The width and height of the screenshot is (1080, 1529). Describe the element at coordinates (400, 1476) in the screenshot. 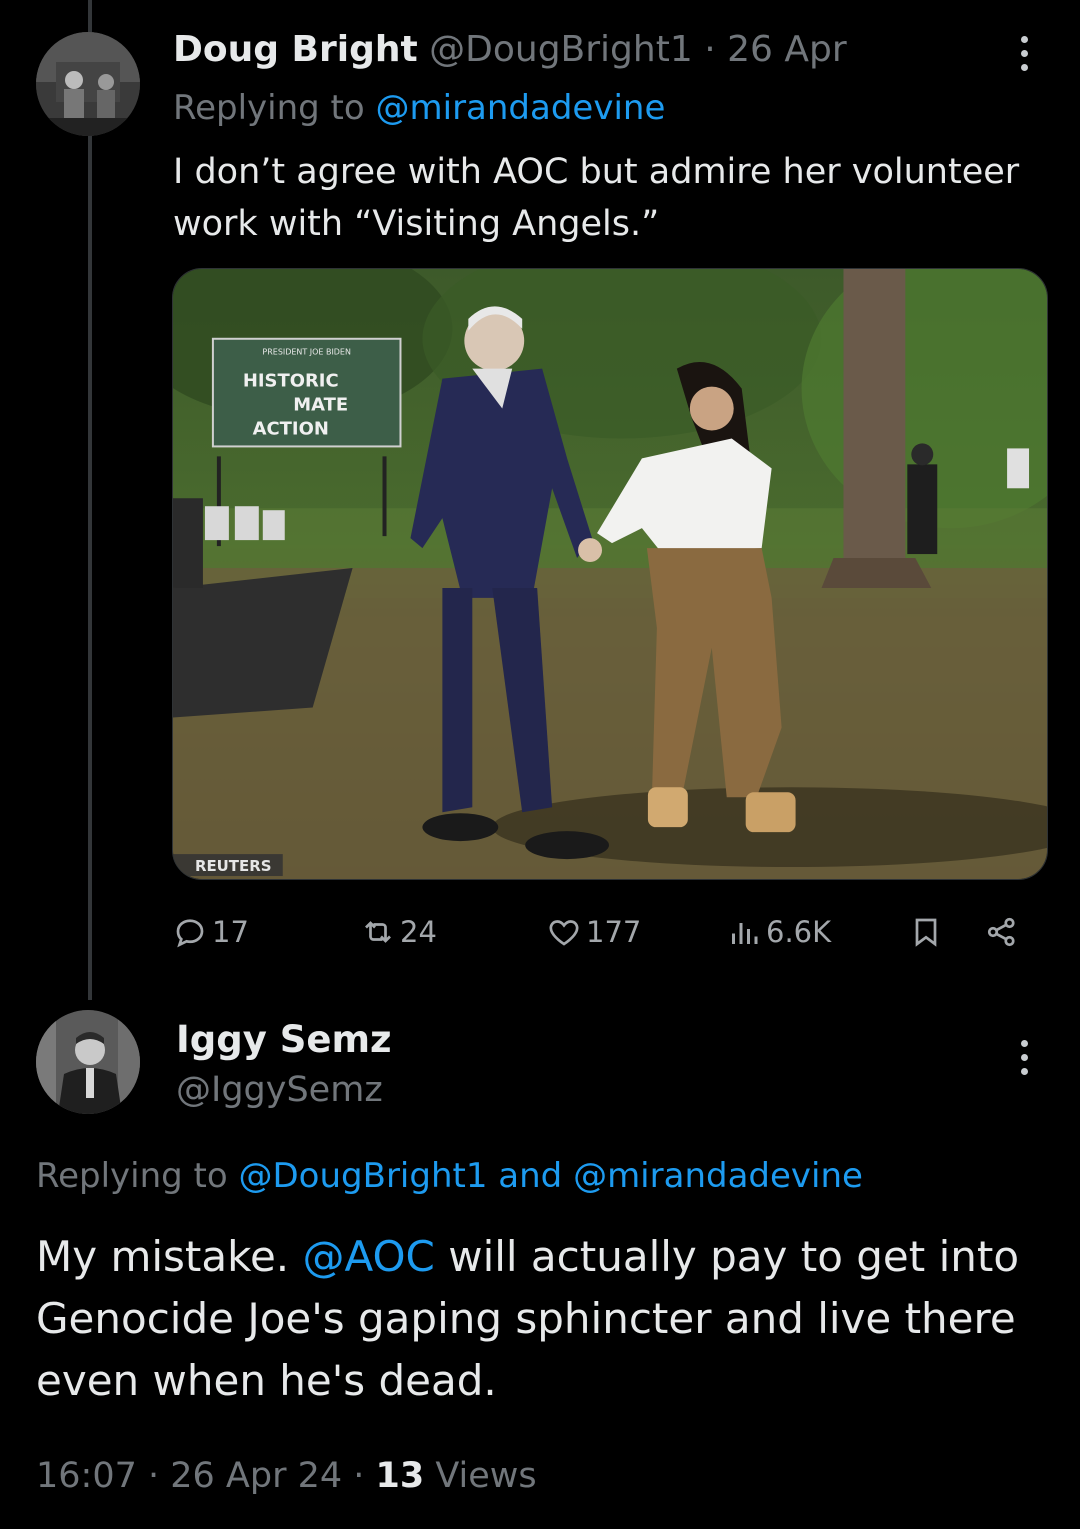

I see `tweet2-views-count: 13` at that location.